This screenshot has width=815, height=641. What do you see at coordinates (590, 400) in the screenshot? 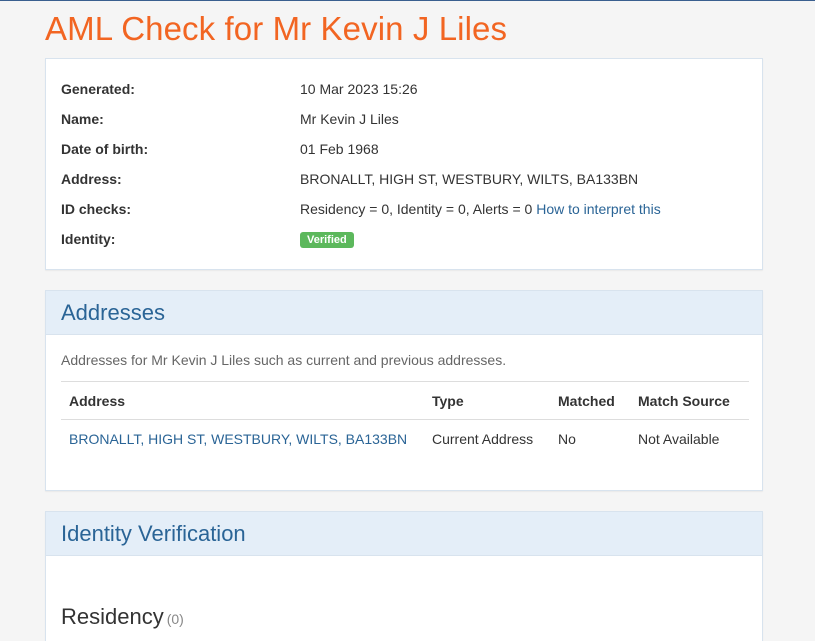
I see `column-header-matched: Matched` at bounding box center [590, 400].